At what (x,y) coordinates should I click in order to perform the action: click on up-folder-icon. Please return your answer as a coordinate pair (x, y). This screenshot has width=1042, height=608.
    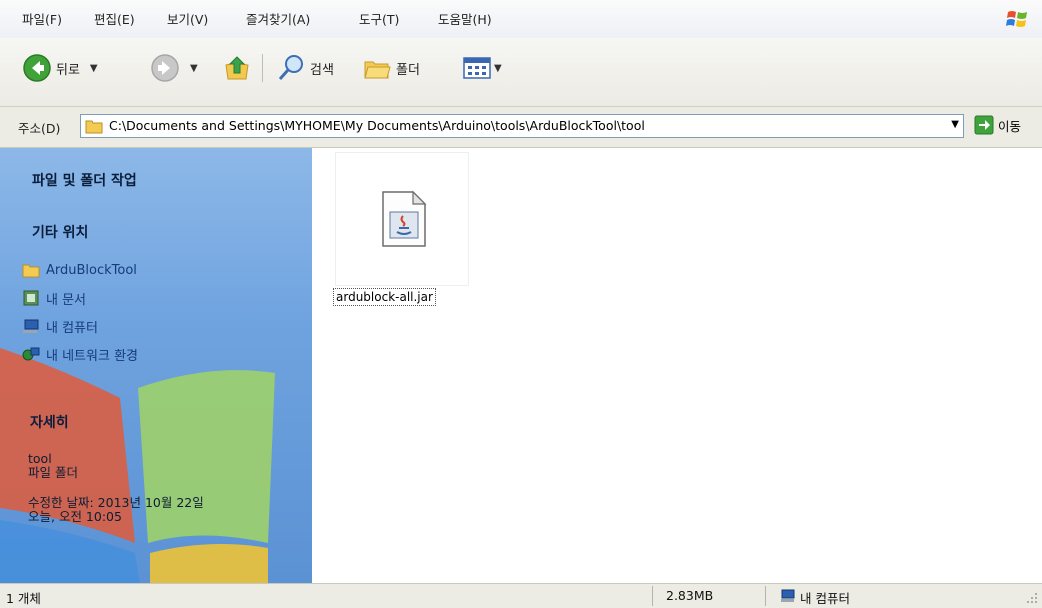
    Looking at the image, I should click on (237, 68).